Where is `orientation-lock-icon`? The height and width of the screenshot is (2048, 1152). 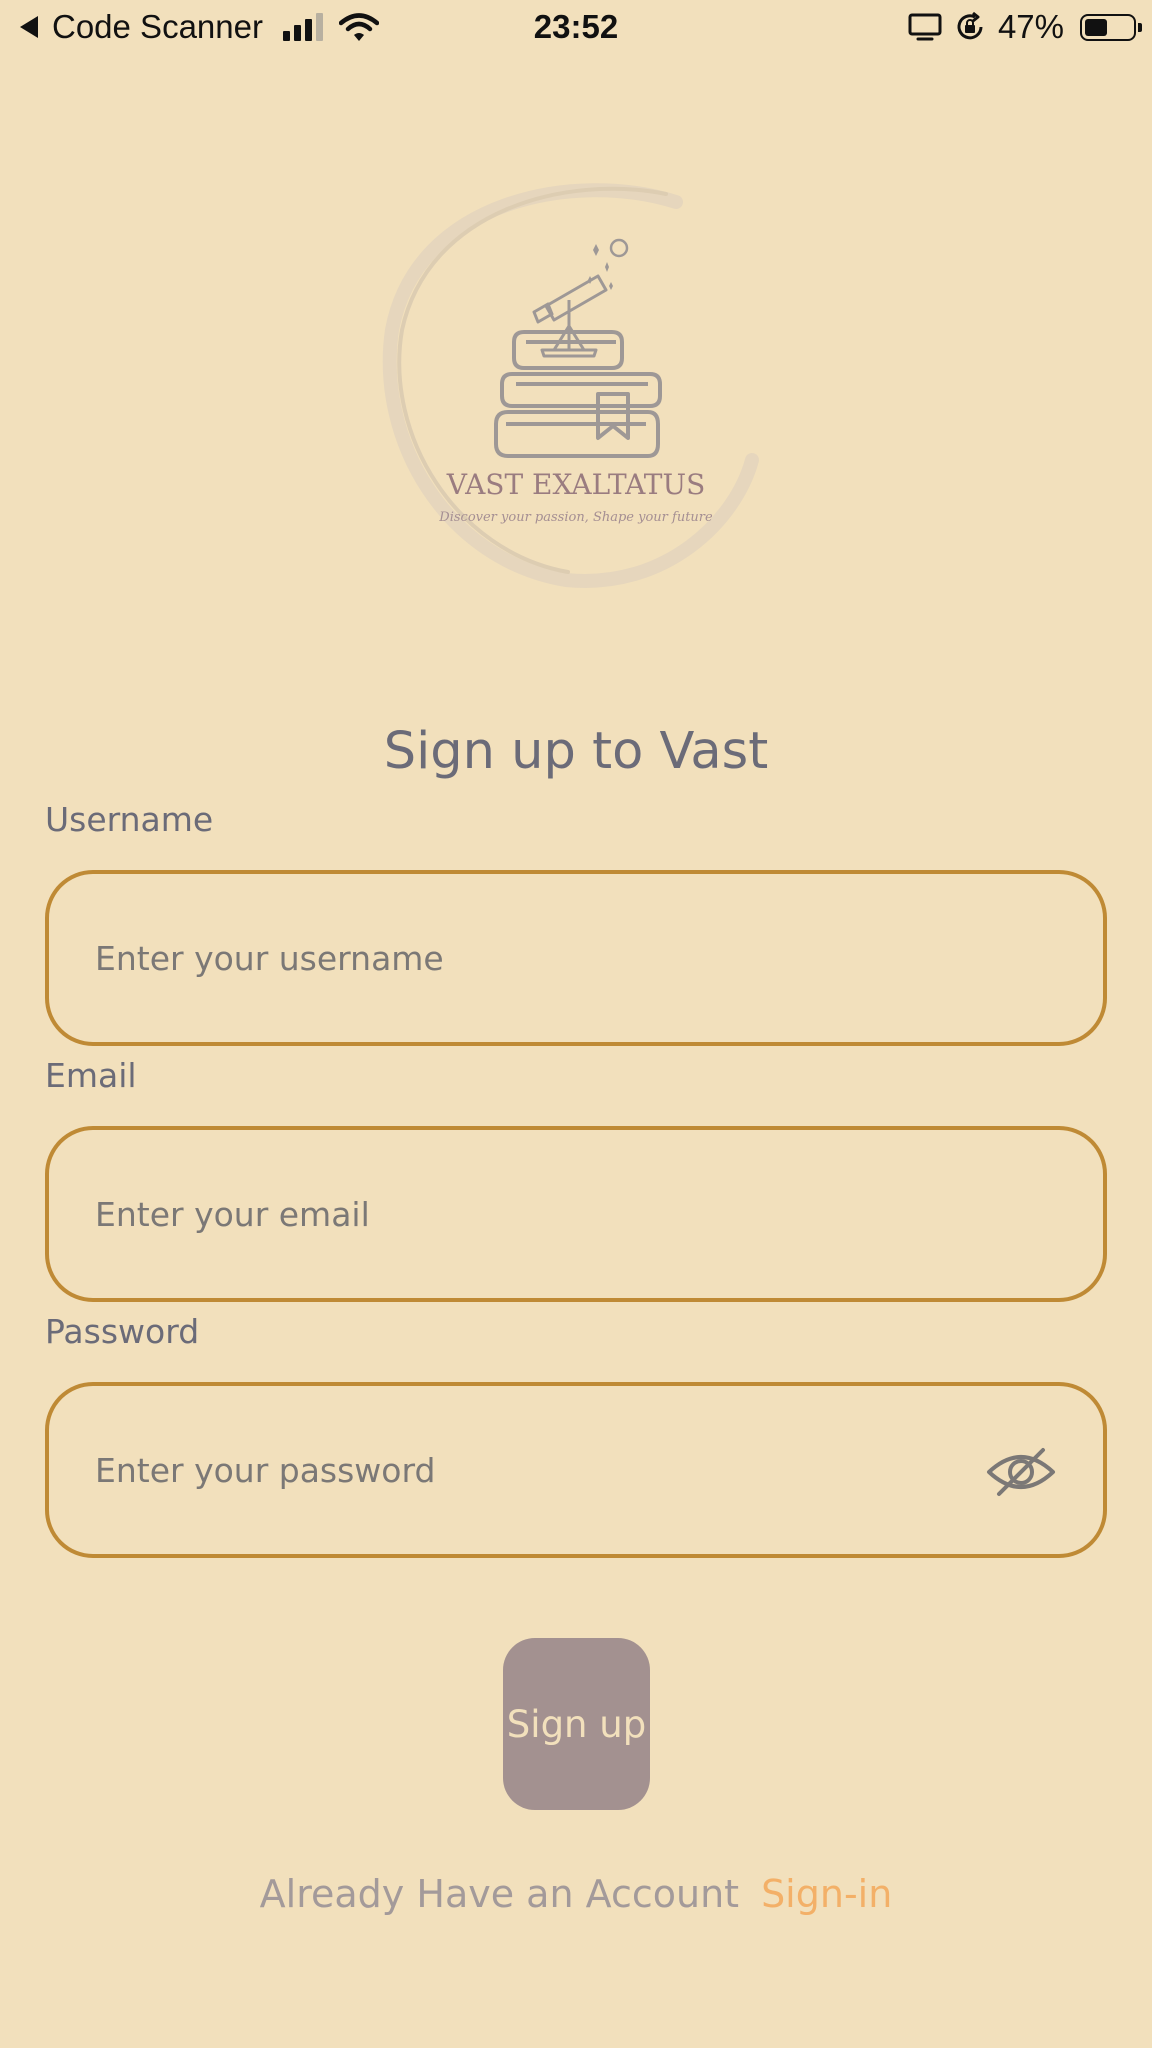 orientation-lock-icon is located at coordinates (970, 25).